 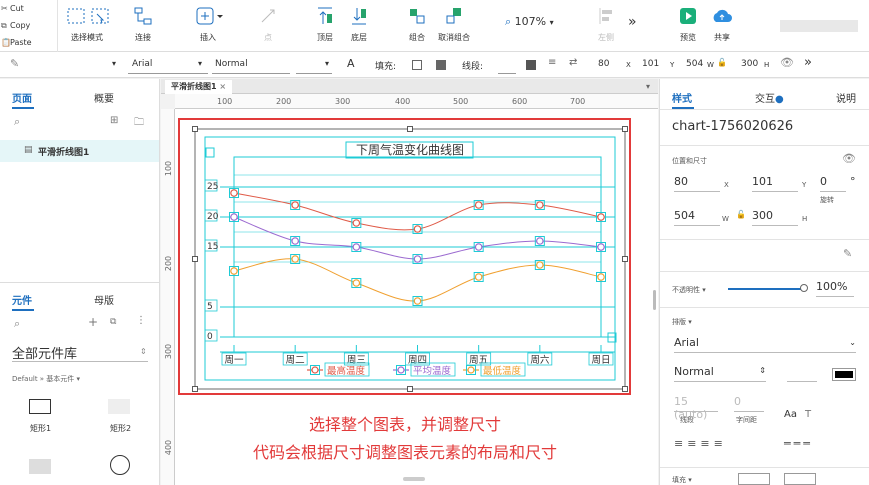 What do you see at coordinates (417, 24) in the screenshot?
I see `group-button: 组合` at bounding box center [417, 24].